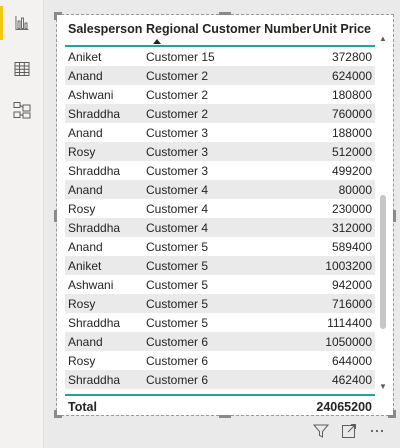  What do you see at coordinates (351, 171) in the screenshot?
I see `cell-unit-price: 499200` at bounding box center [351, 171].